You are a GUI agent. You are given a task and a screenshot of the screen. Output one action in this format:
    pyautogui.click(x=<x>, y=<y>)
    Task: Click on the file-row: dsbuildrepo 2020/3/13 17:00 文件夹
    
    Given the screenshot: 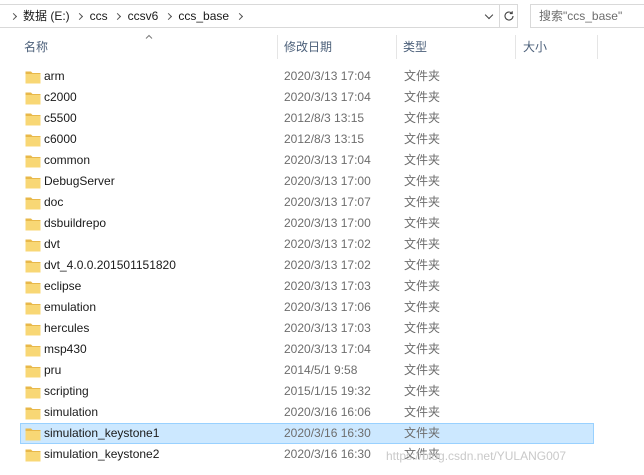 What is the action you would take?
    pyautogui.click(x=322, y=223)
    